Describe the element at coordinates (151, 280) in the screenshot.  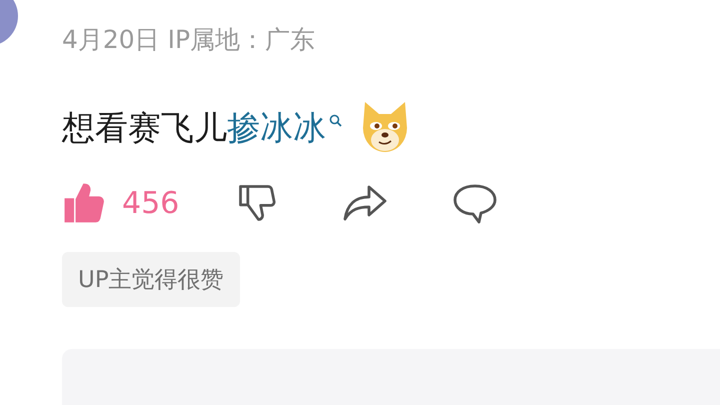
I see `creator-liked-tag: UP主觉得很赞` at that location.